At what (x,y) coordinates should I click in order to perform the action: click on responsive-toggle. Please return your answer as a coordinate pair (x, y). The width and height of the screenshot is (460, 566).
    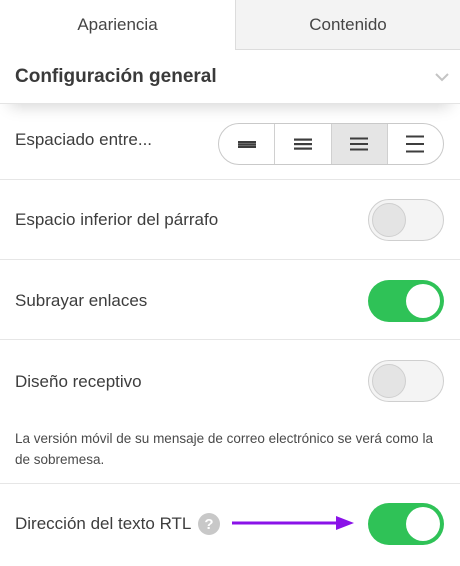
    Looking at the image, I should click on (406, 381).